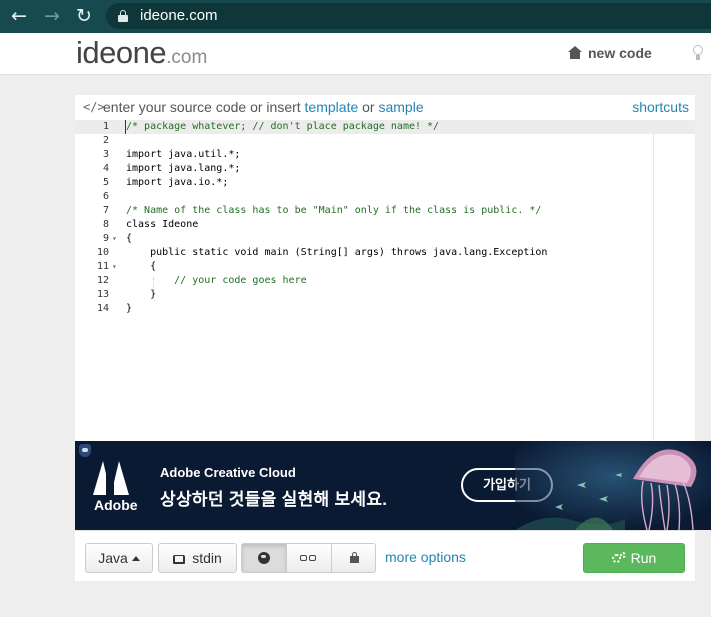 The image size is (711, 617). I want to click on code-line: 13 }, so click(385, 295).